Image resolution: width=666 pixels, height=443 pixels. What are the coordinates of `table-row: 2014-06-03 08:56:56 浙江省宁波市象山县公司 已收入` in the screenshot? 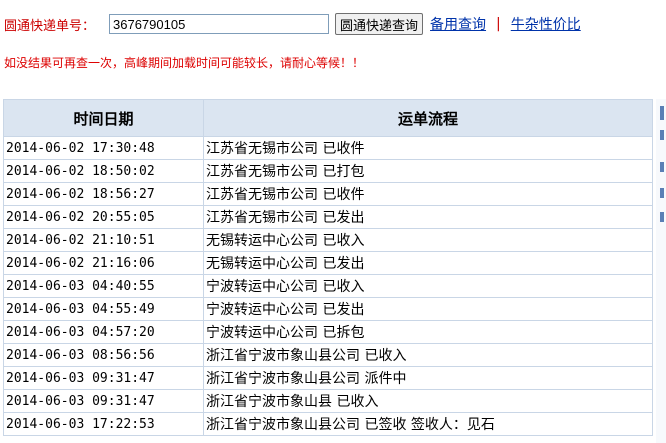 It's located at (328, 355).